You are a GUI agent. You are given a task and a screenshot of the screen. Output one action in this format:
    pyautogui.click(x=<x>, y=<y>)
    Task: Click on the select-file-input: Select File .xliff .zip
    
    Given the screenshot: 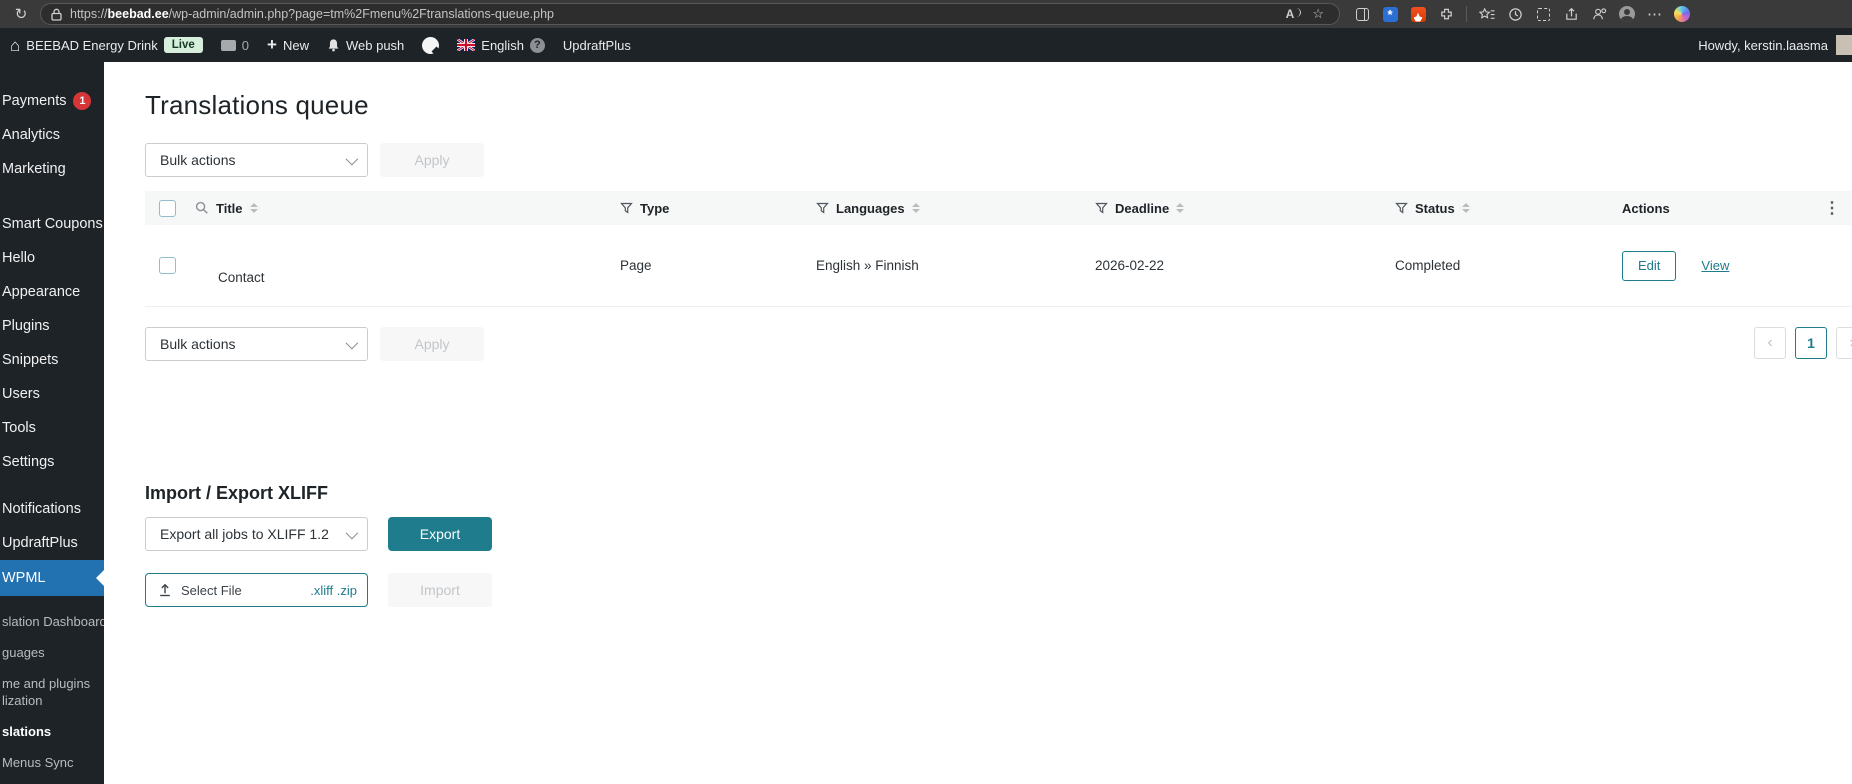 What is the action you would take?
    pyautogui.click(x=256, y=590)
    